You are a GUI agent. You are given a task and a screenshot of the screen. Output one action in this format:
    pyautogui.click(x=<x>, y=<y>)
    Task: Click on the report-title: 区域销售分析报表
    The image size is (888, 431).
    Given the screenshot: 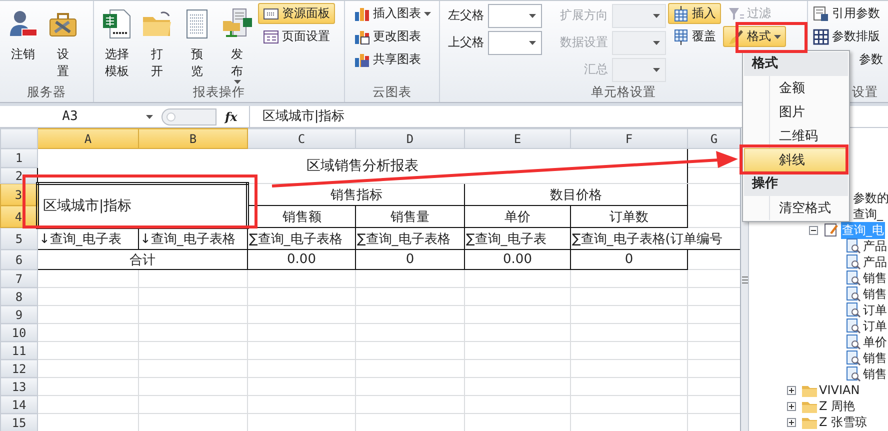 What is the action you would take?
    pyautogui.click(x=363, y=166)
    